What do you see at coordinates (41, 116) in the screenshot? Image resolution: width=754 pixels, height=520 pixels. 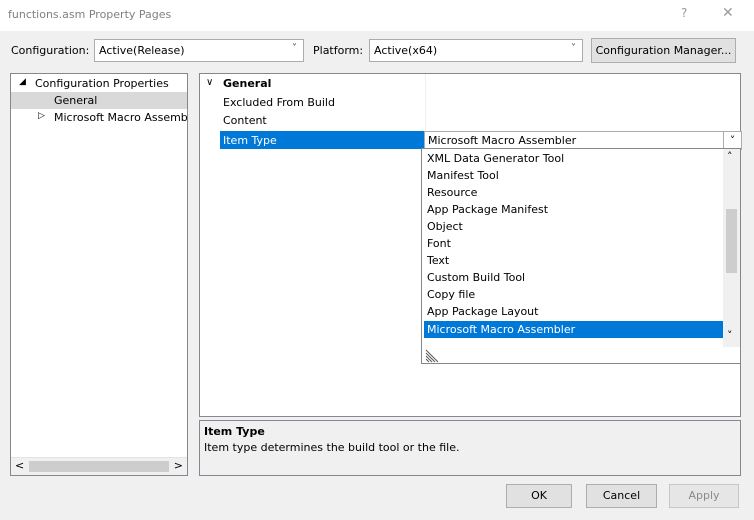 I see `collapsed-triangle-icon: ▷` at bounding box center [41, 116].